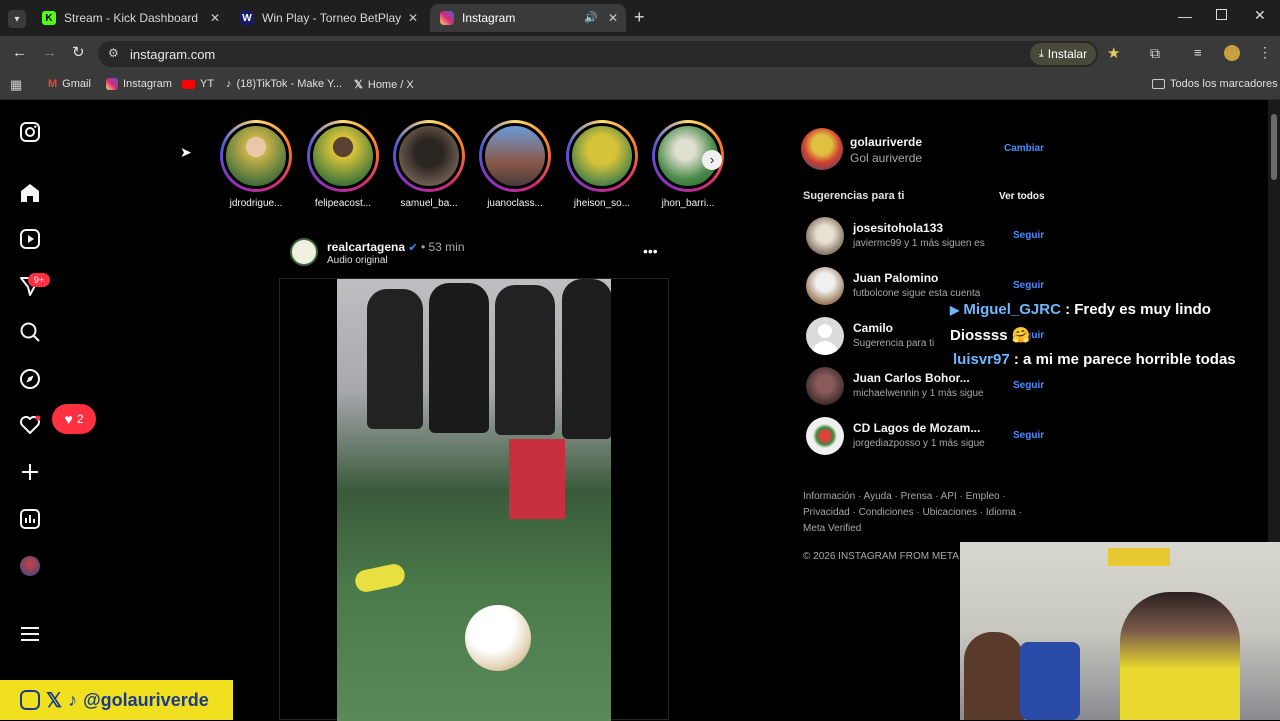 This screenshot has height=721, width=1280. Describe the element at coordinates (78, 52) in the screenshot. I see `reload-icon: ↻` at that location.